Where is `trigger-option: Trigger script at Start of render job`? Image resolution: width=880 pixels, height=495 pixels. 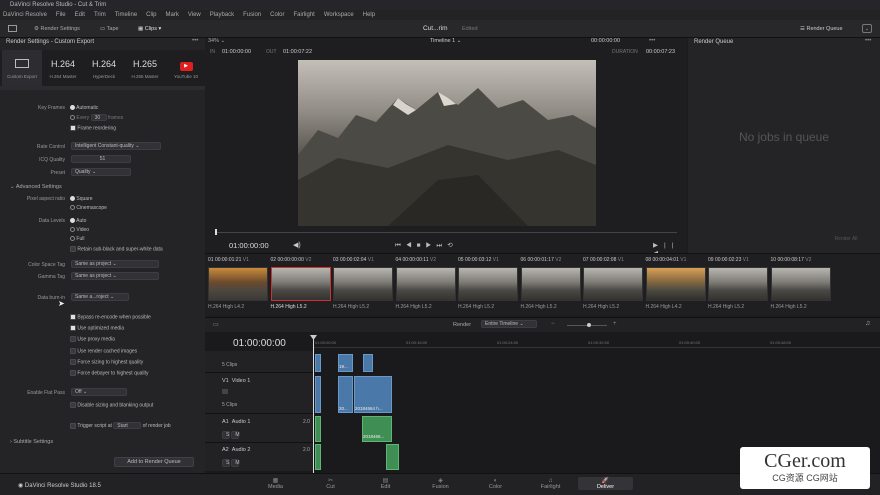
trigger-option: Trigger script at Start of render job is located at coordinates (120, 425).